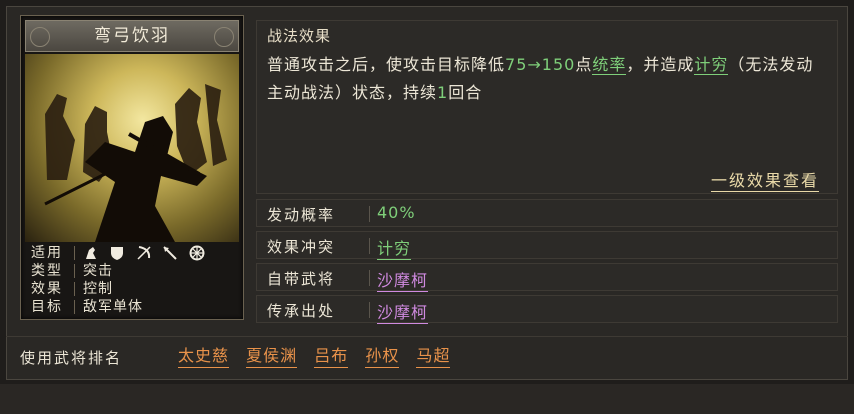 Image resolution: width=854 pixels, height=414 pixels. Describe the element at coordinates (71, 358) in the screenshot. I see `ranking-label: 使用武将排名` at that location.